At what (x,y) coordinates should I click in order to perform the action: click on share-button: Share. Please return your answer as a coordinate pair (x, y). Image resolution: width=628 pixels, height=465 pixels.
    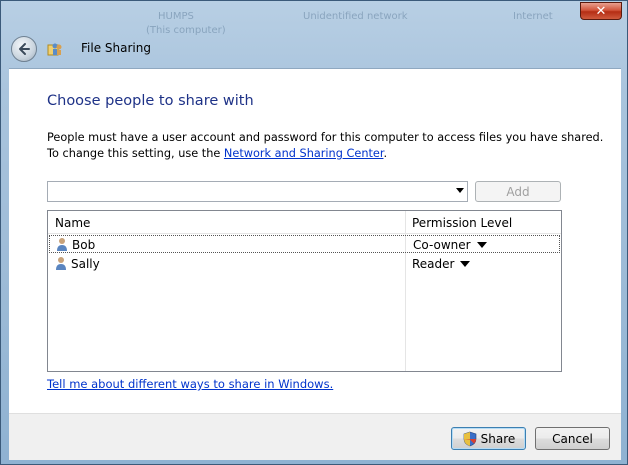
    Looking at the image, I should click on (488, 438).